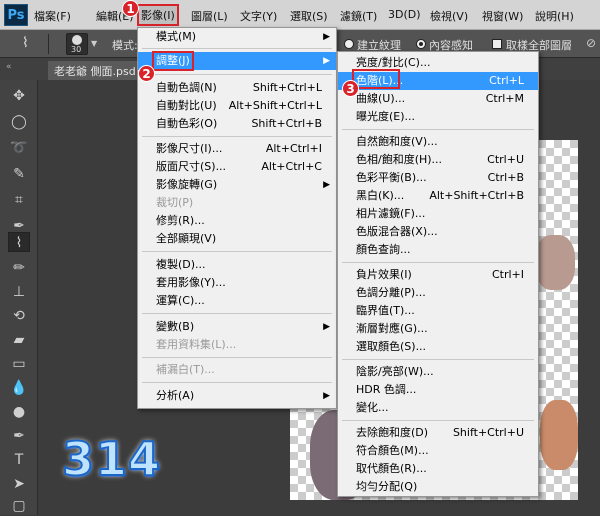 Image resolution: width=600 pixels, height=516 pixels. What do you see at coordinates (173, 61) in the screenshot?
I see `highlight-box-adjustments` at bounding box center [173, 61].